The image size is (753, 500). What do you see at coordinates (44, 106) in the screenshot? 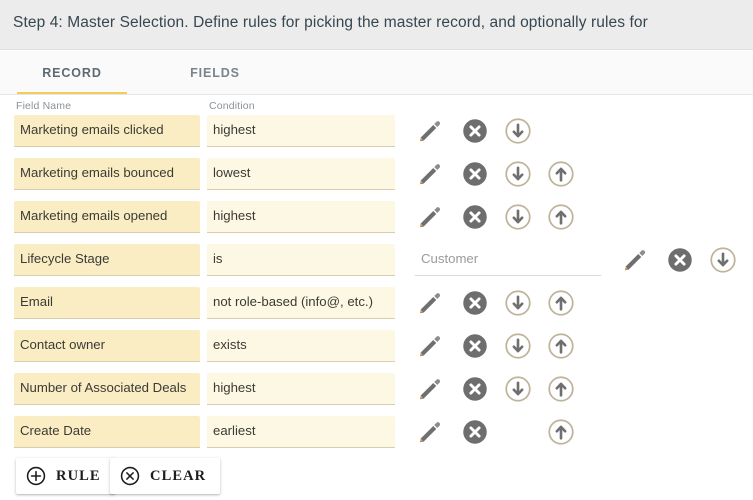
I see `column-header-field-name: Field Name` at bounding box center [44, 106].